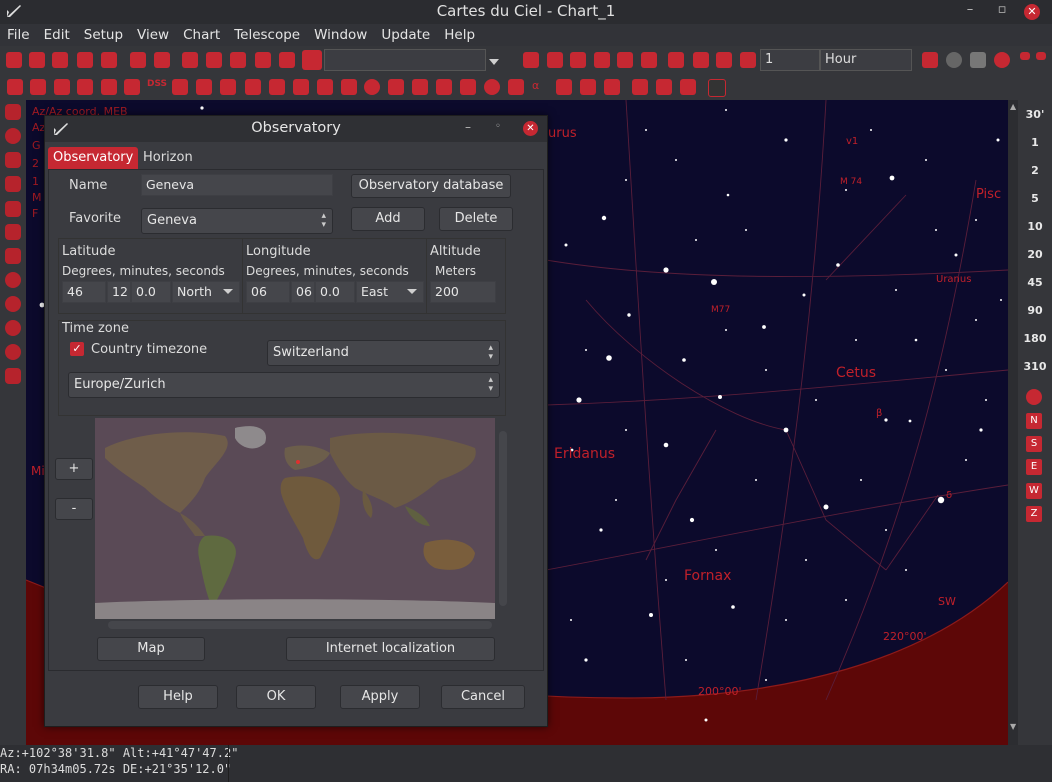  What do you see at coordinates (151, 292) in the screenshot?
I see `latitude-seconds-input: 0.0` at bounding box center [151, 292].